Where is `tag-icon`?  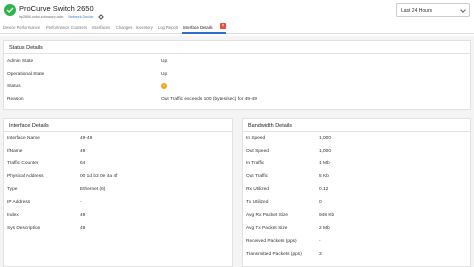
tag-icon is located at coordinates (100, 17).